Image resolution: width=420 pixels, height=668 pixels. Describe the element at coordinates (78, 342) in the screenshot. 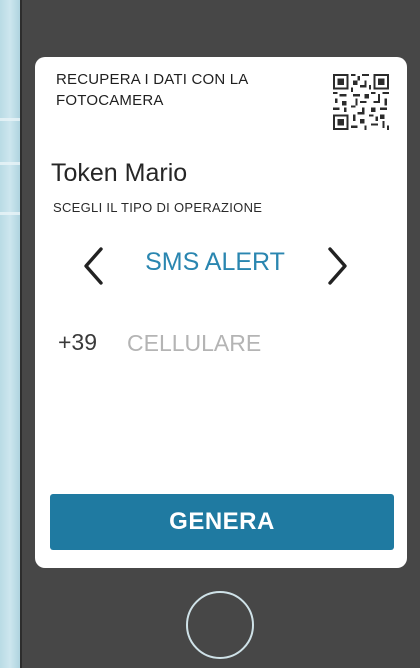

I see `country-prefix: +39` at that location.